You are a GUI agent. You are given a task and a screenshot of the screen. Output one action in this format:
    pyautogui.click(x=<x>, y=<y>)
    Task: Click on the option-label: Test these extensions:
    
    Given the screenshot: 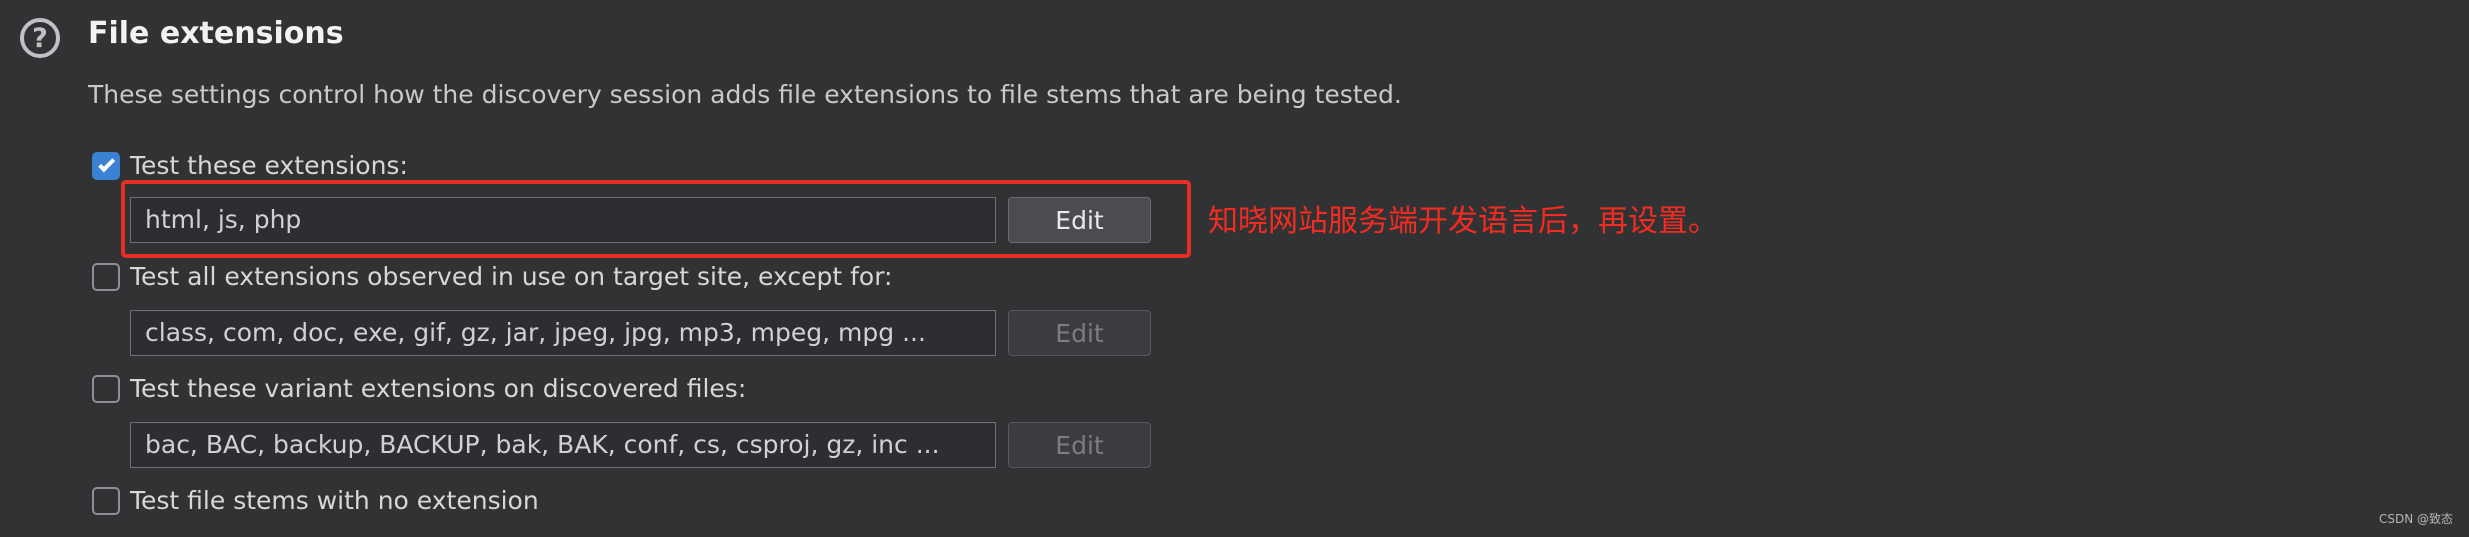 What is the action you would take?
    pyautogui.click(x=269, y=165)
    